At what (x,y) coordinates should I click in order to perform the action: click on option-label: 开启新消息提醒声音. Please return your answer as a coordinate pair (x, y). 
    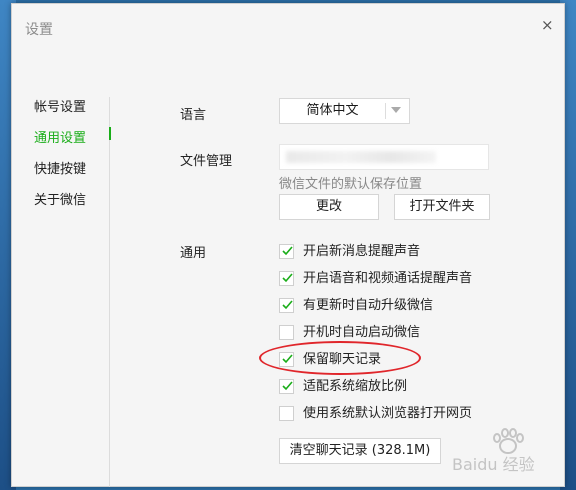
    Looking at the image, I should click on (362, 251).